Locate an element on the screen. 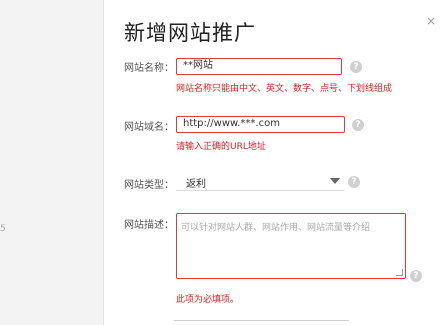 The width and height of the screenshot is (440, 325). site-domain-label: 网站域名： is located at coordinates (149, 127).